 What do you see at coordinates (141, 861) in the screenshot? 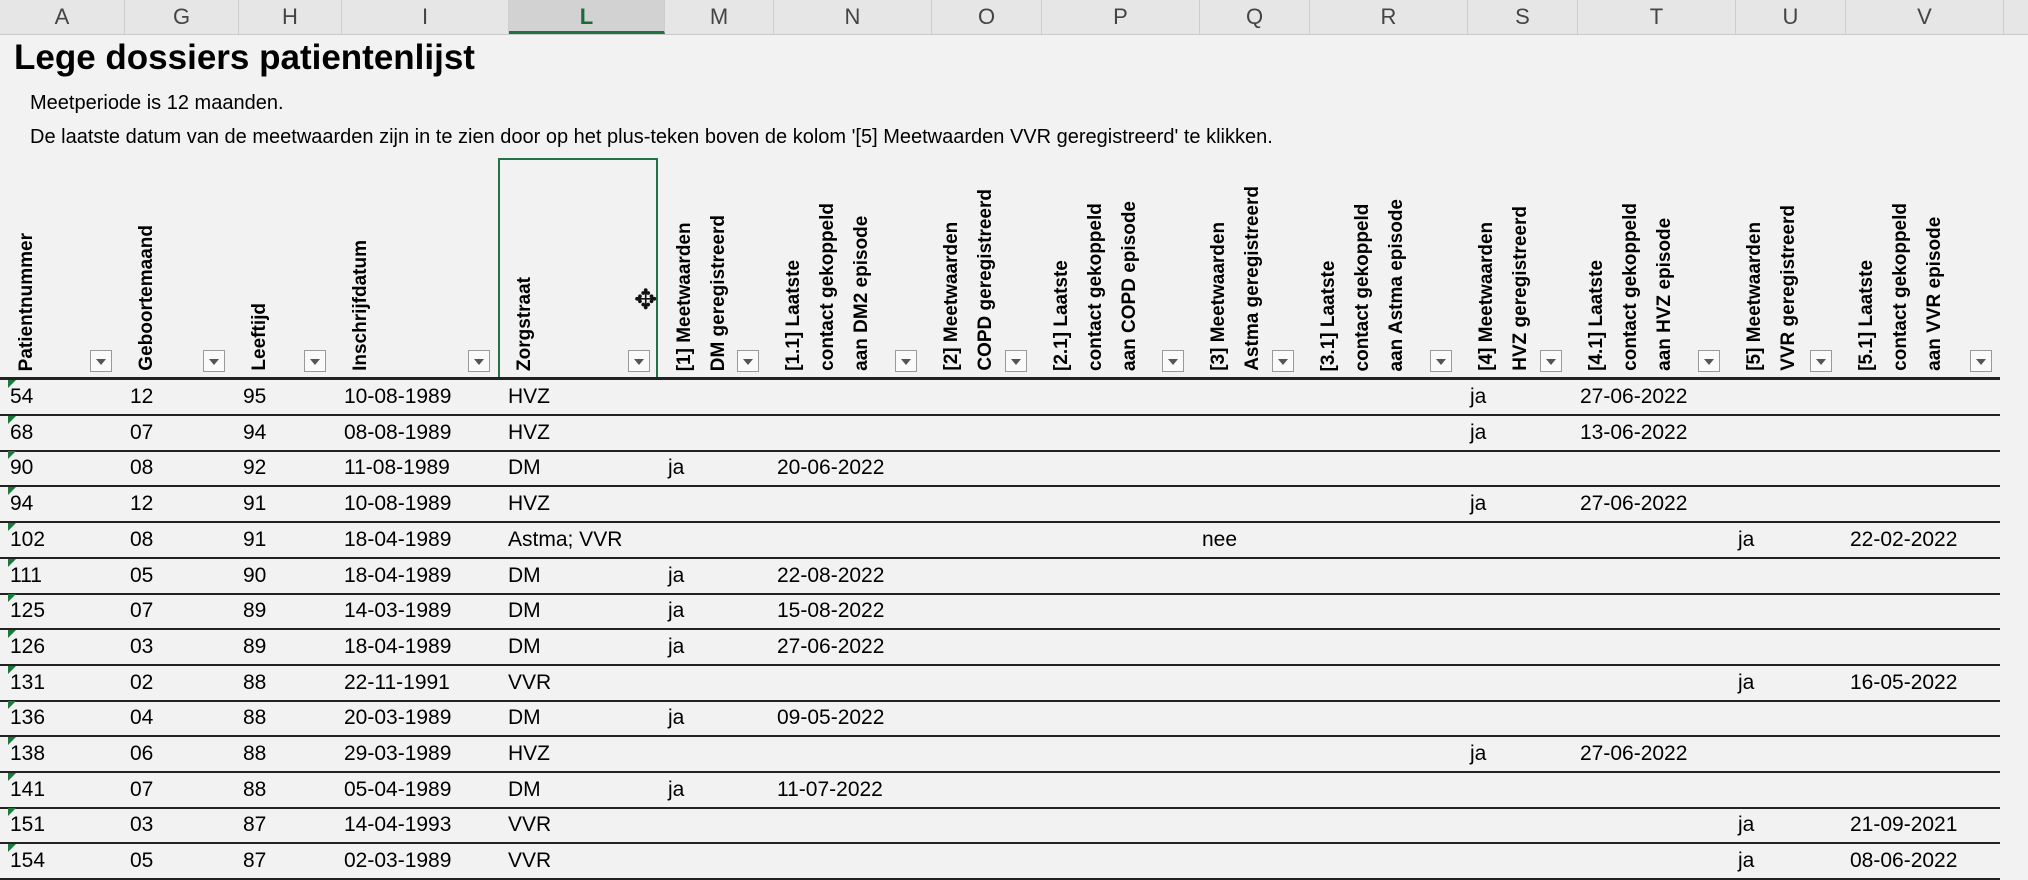
I see `cell-g: 05` at bounding box center [141, 861].